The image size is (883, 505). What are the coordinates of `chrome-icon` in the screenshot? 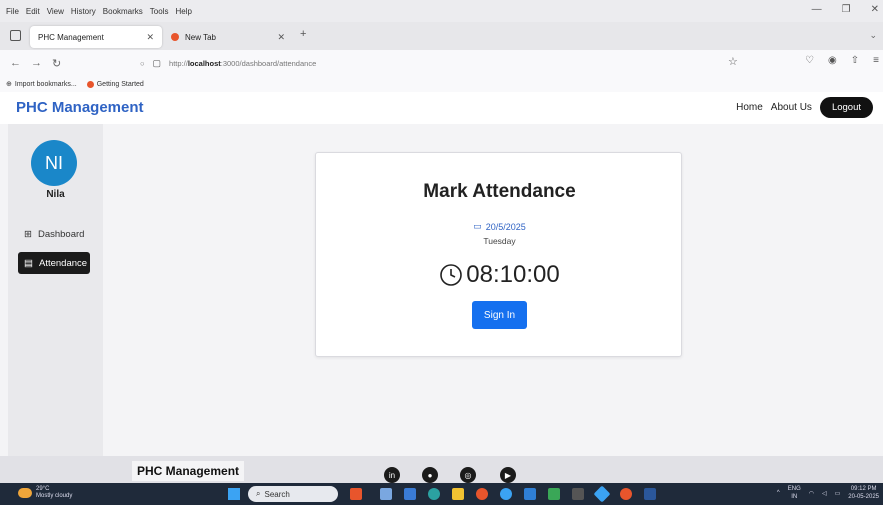 It's located at (506, 494).